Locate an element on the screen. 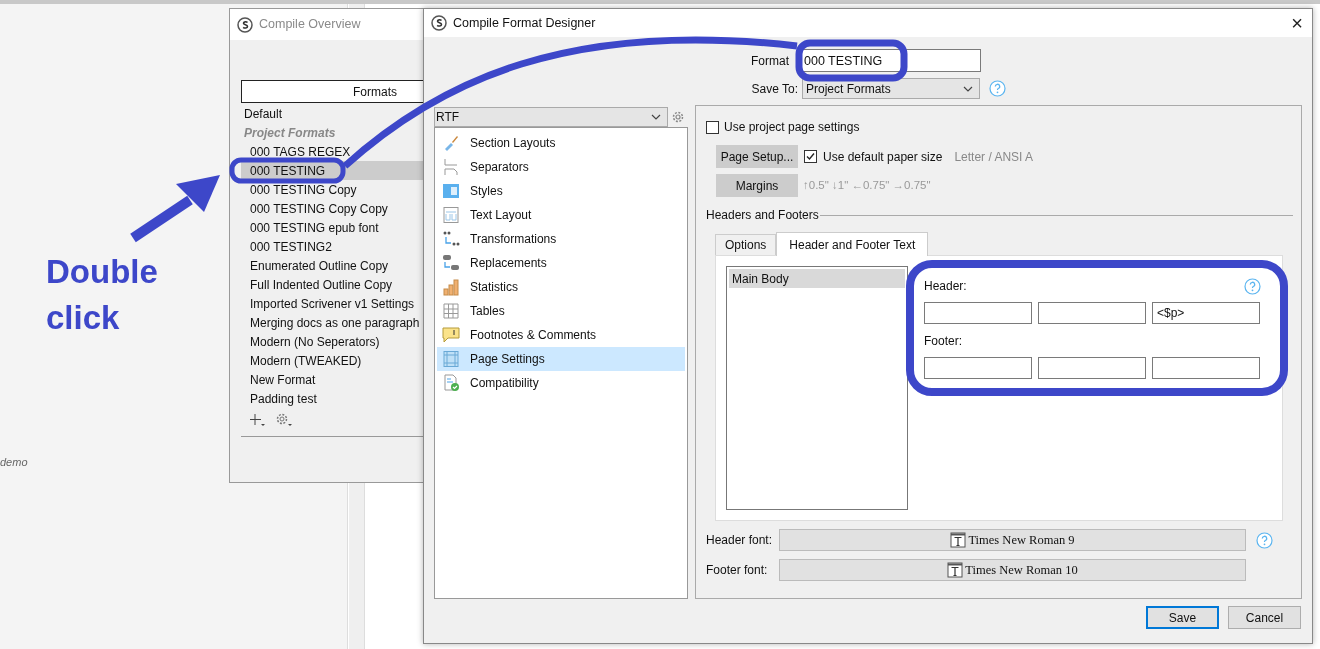 The height and width of the screenshot is (649, 1320). format-list-item: 000 TAGS REGEX is located at coordinates (332, 151).